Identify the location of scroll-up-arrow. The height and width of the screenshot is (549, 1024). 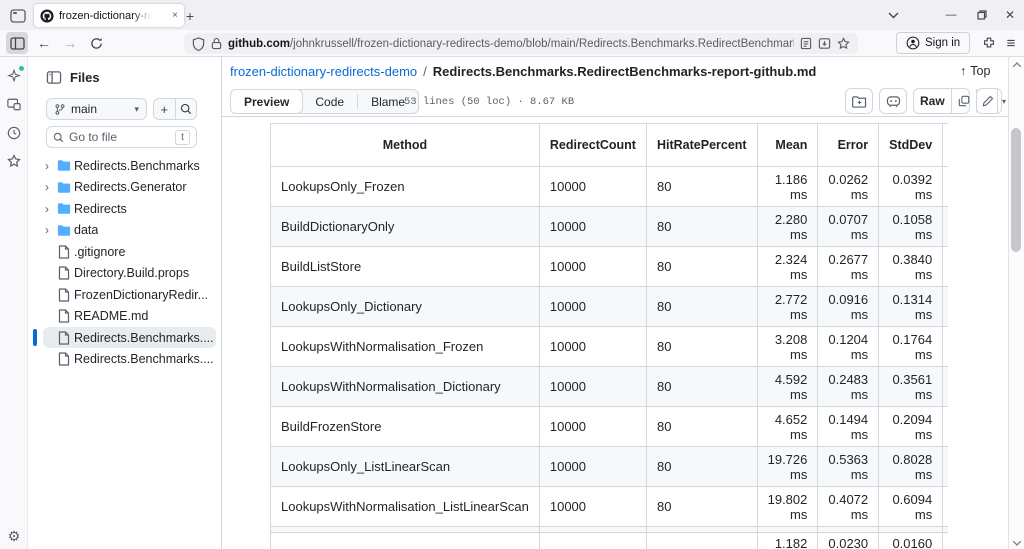
(1017, 64).